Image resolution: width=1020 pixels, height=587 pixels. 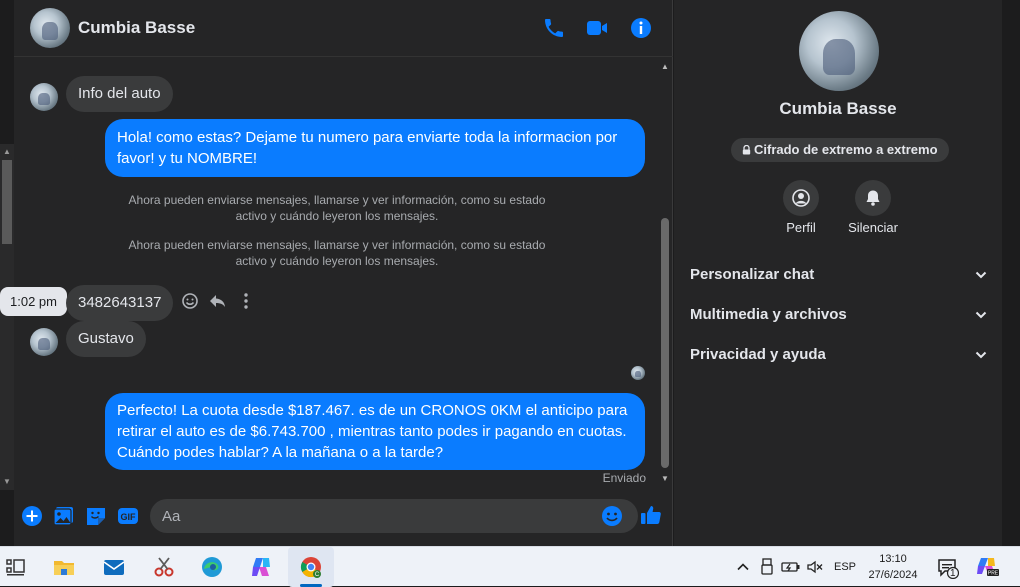 What do you see at coordinates (343, 28) in the screenshot?
I see `chat-header: Cumbia Basse` at bounding box center [343, 28].